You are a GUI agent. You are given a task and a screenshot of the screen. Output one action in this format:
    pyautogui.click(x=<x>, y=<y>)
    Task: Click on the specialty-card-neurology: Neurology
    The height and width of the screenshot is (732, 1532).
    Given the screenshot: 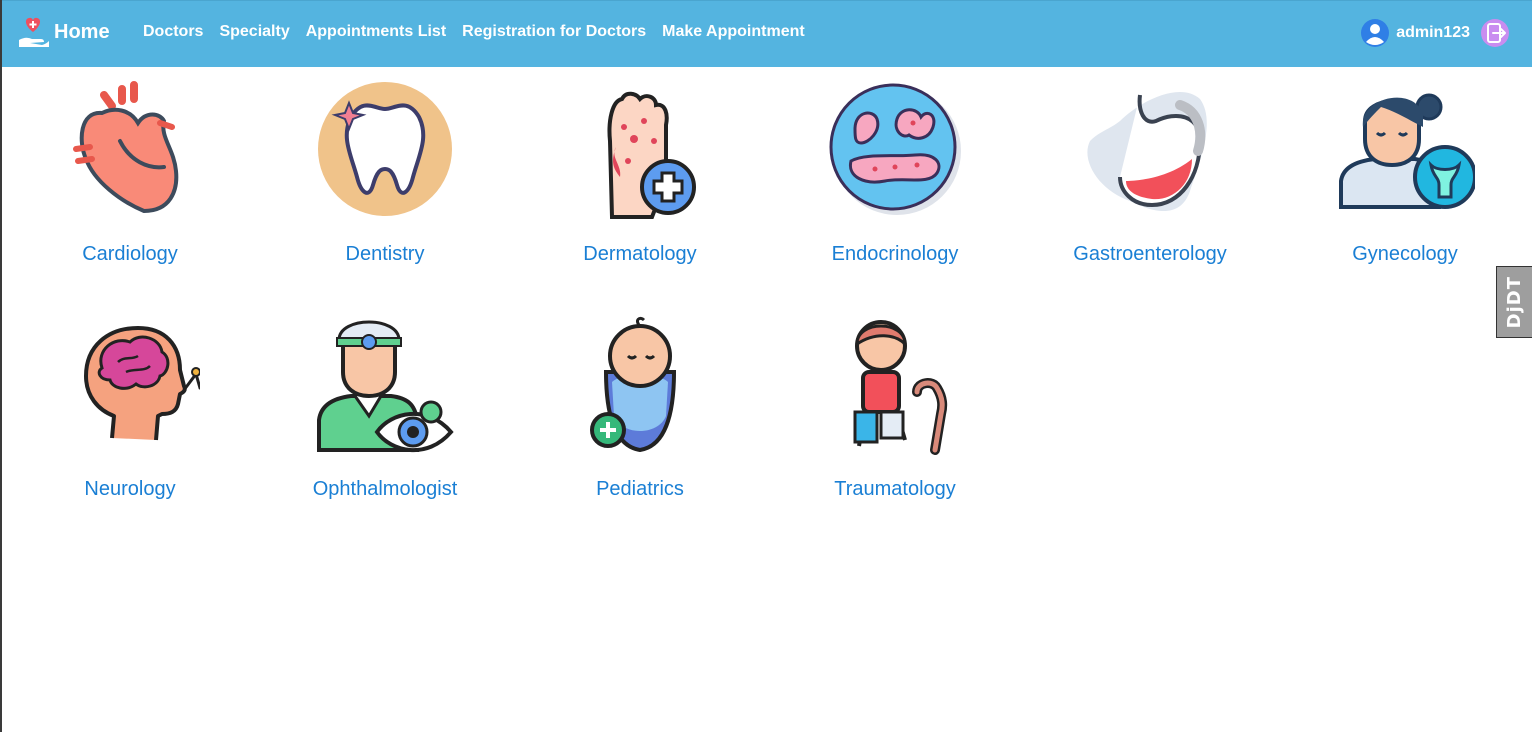 What is the action you would take?
    pyautogui.click(x=130, y=408)
    